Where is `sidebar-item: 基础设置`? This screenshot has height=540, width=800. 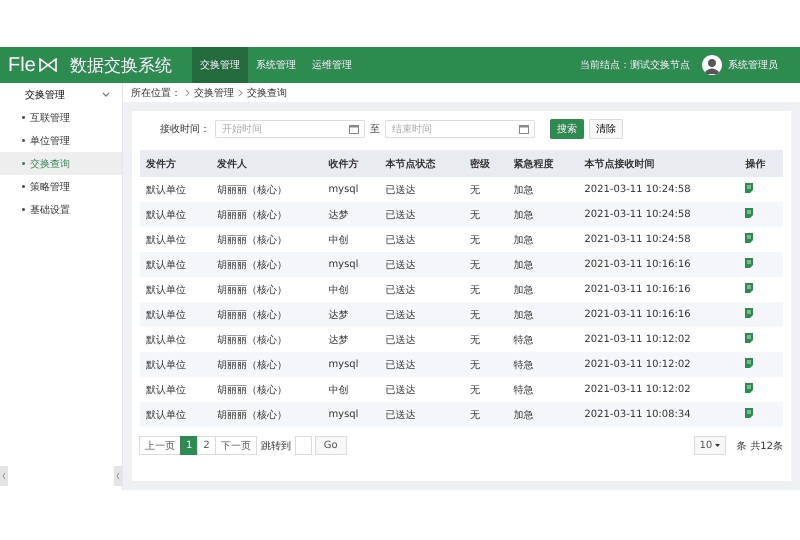 sidebar-item: 基础设置 is located at coordinates (50, 209).